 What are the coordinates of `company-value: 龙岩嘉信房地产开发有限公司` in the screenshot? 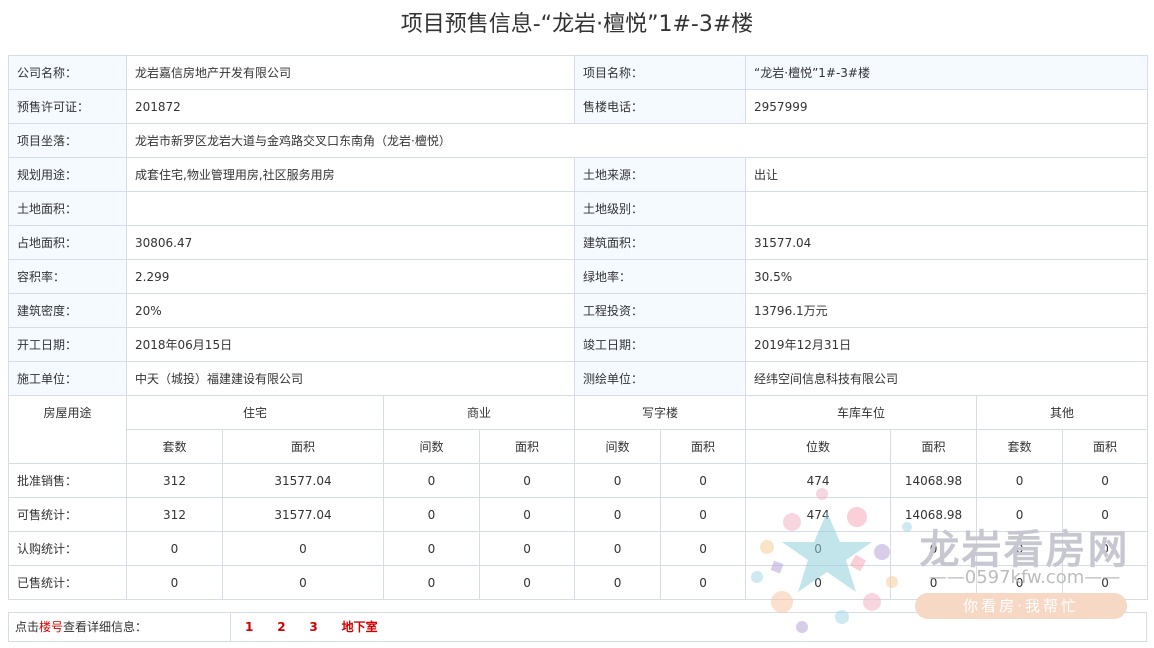 It's located at (350, 72).